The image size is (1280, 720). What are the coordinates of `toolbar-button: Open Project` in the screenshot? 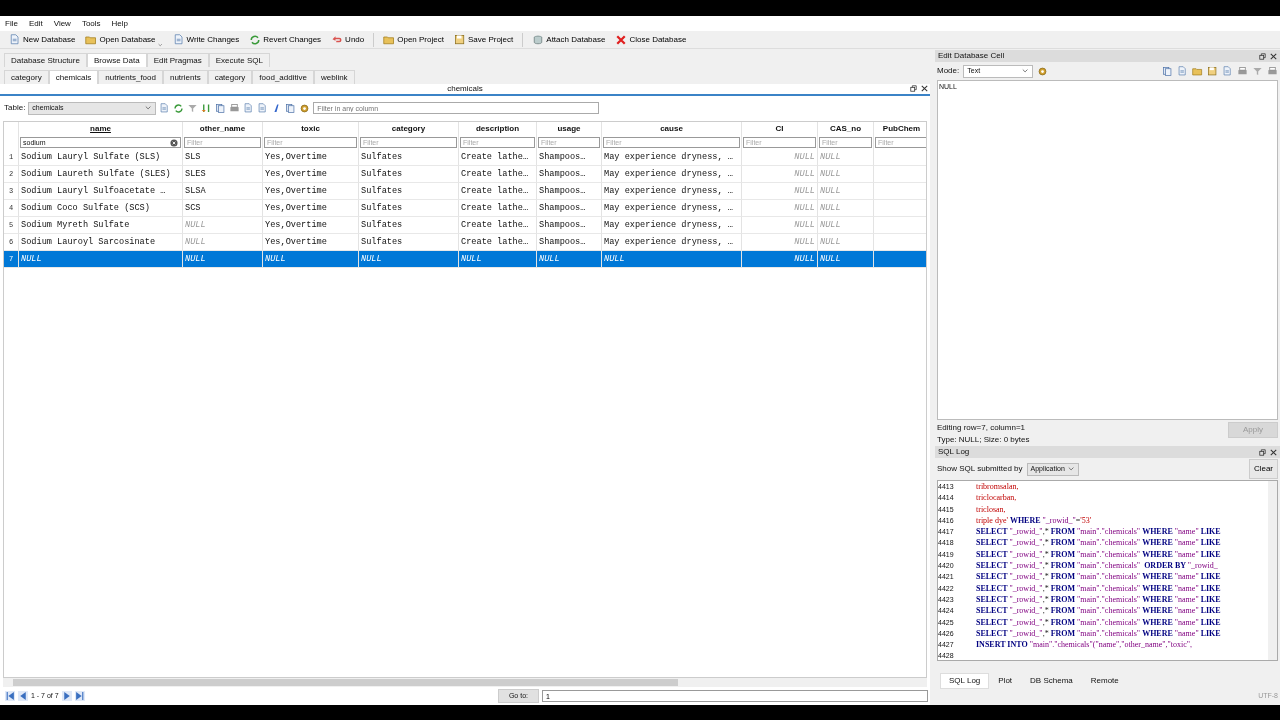 It's located at (413, 39).